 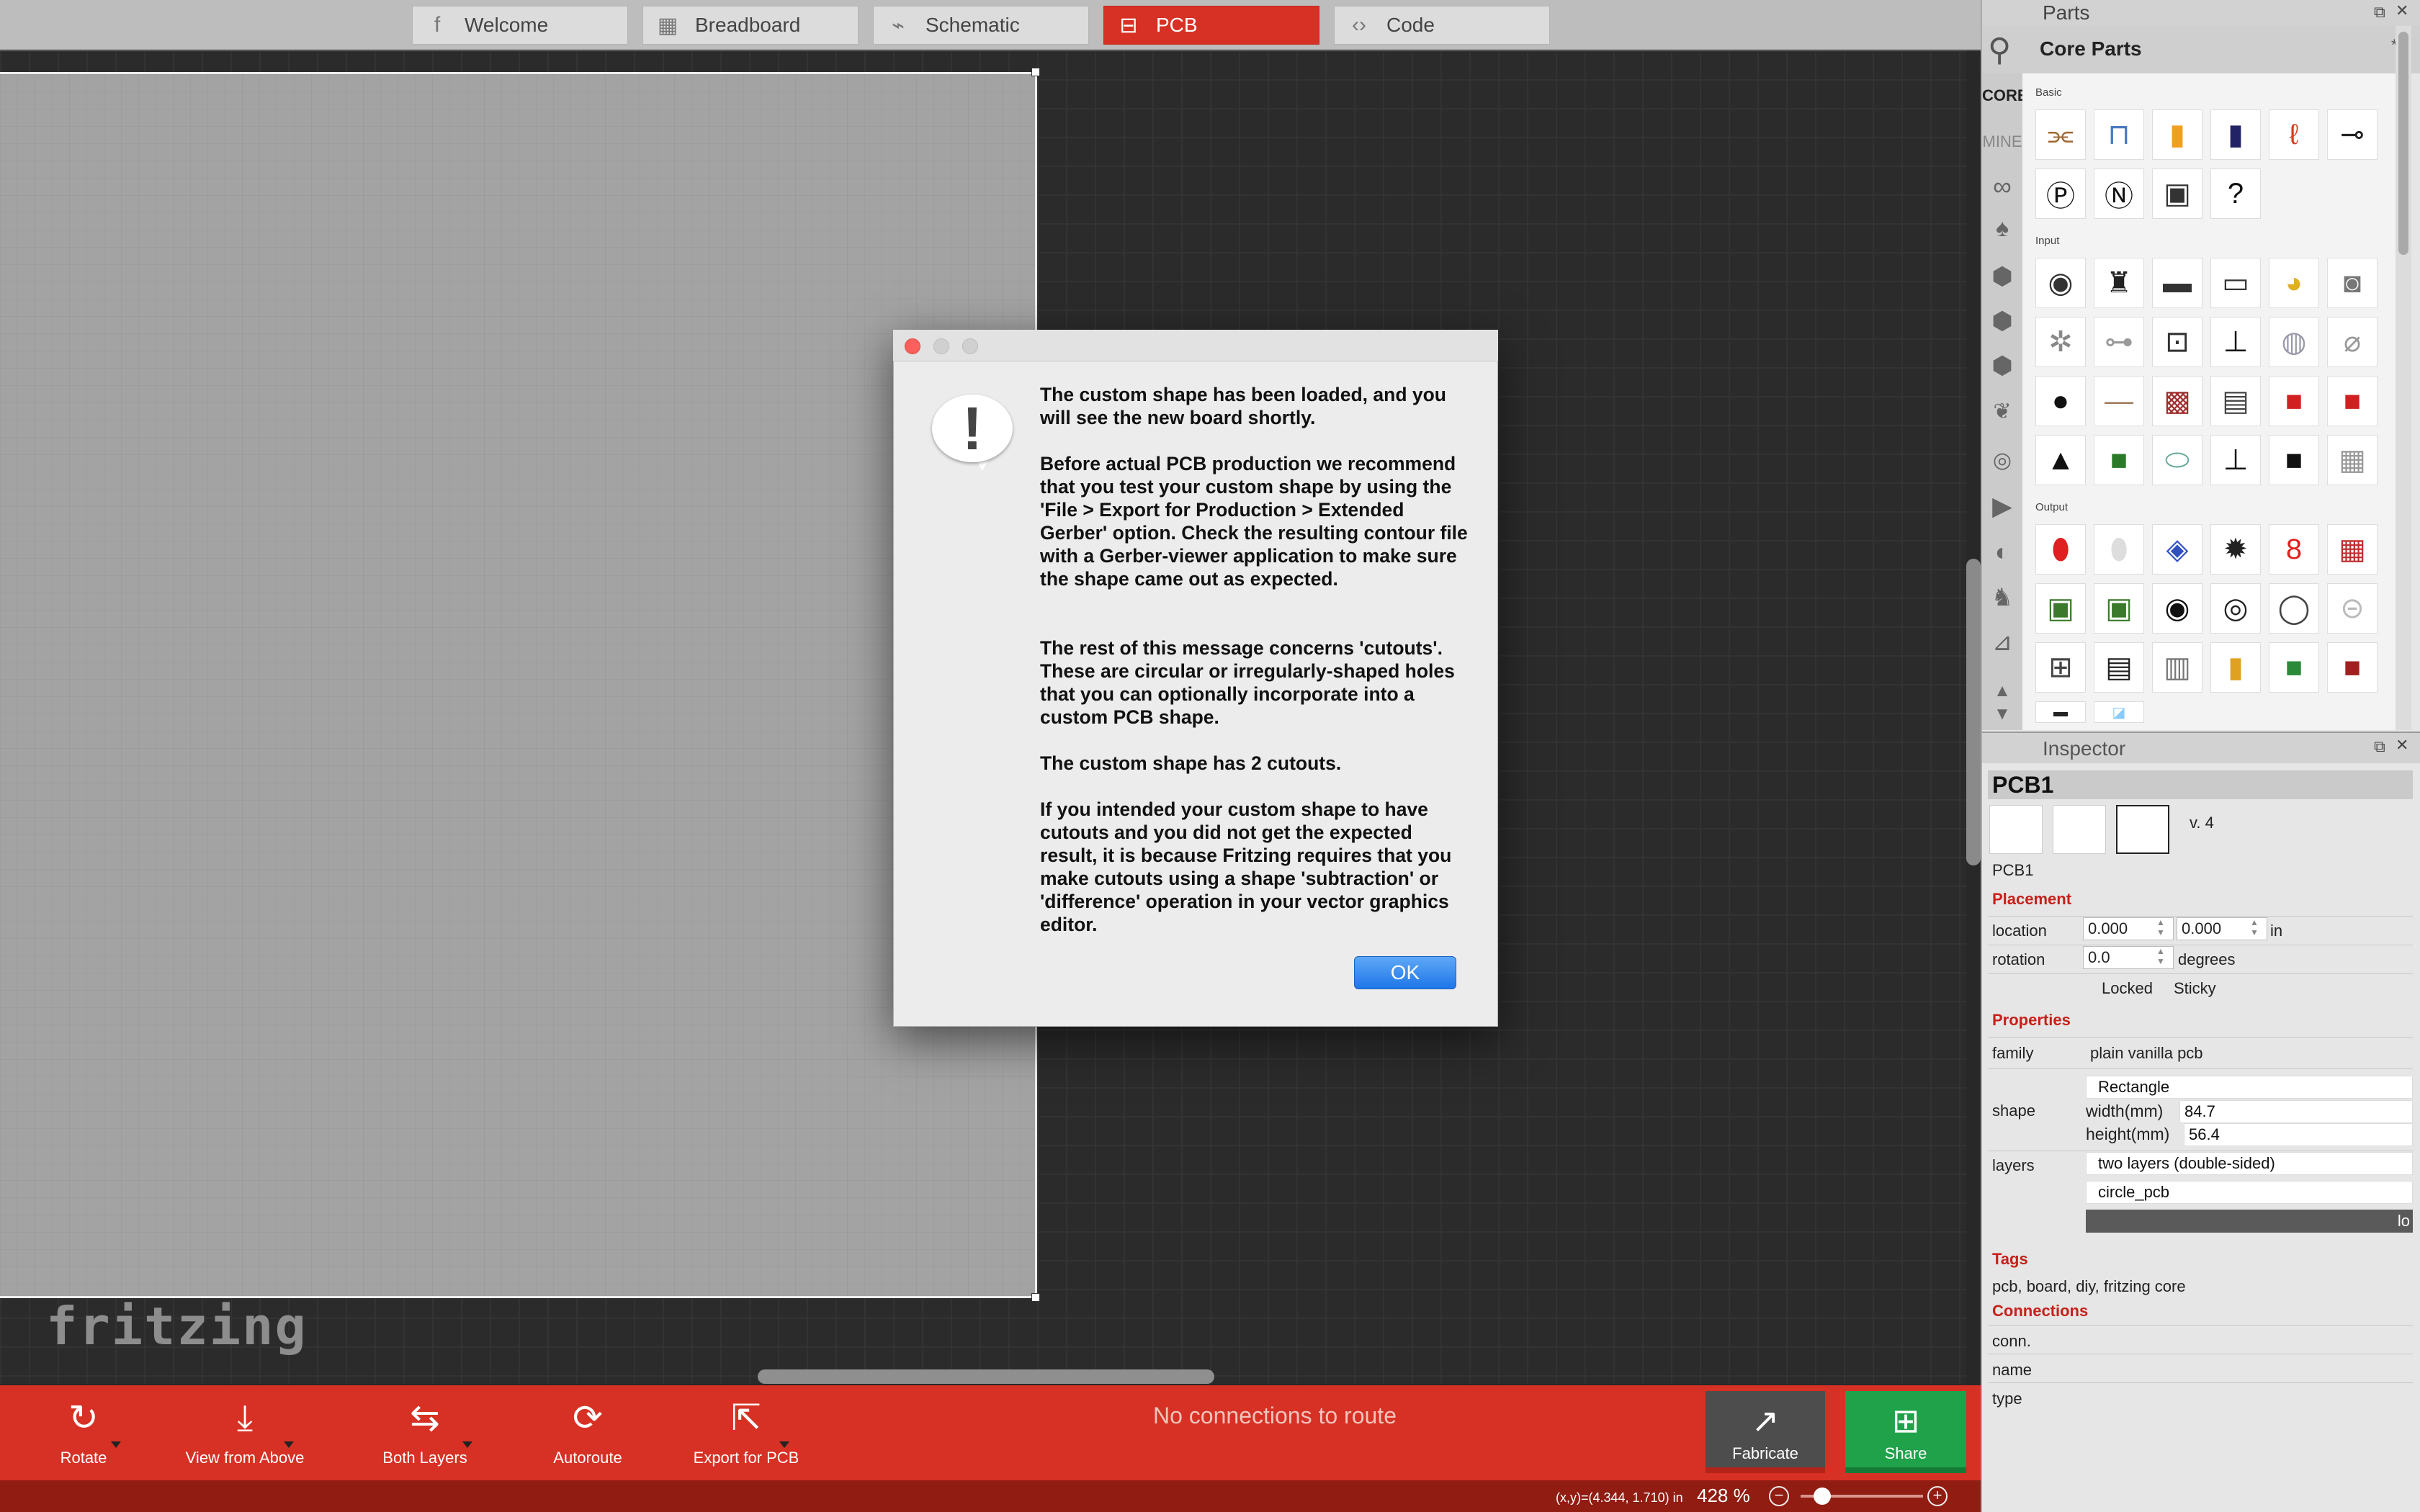 I want to click on tab-pcb: ⊟ PCB, so click(x=1211, y=25).